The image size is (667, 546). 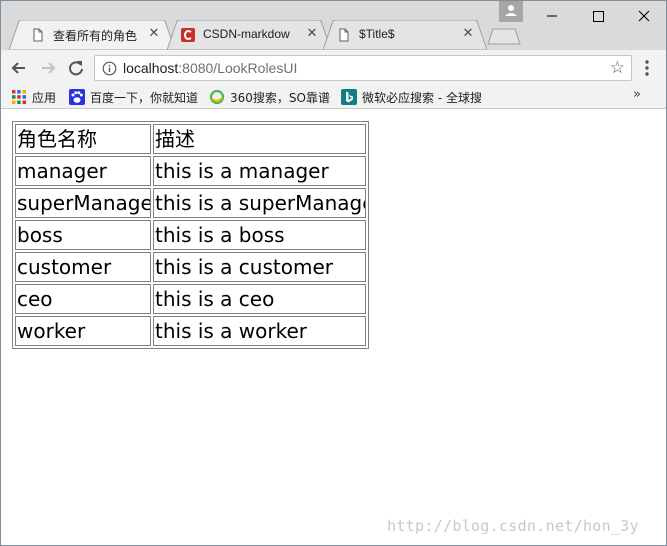 What do you see at coordinates (151, 68) in the screenshot?
I see `url-host: localhost` at bounding box center [151, 68].